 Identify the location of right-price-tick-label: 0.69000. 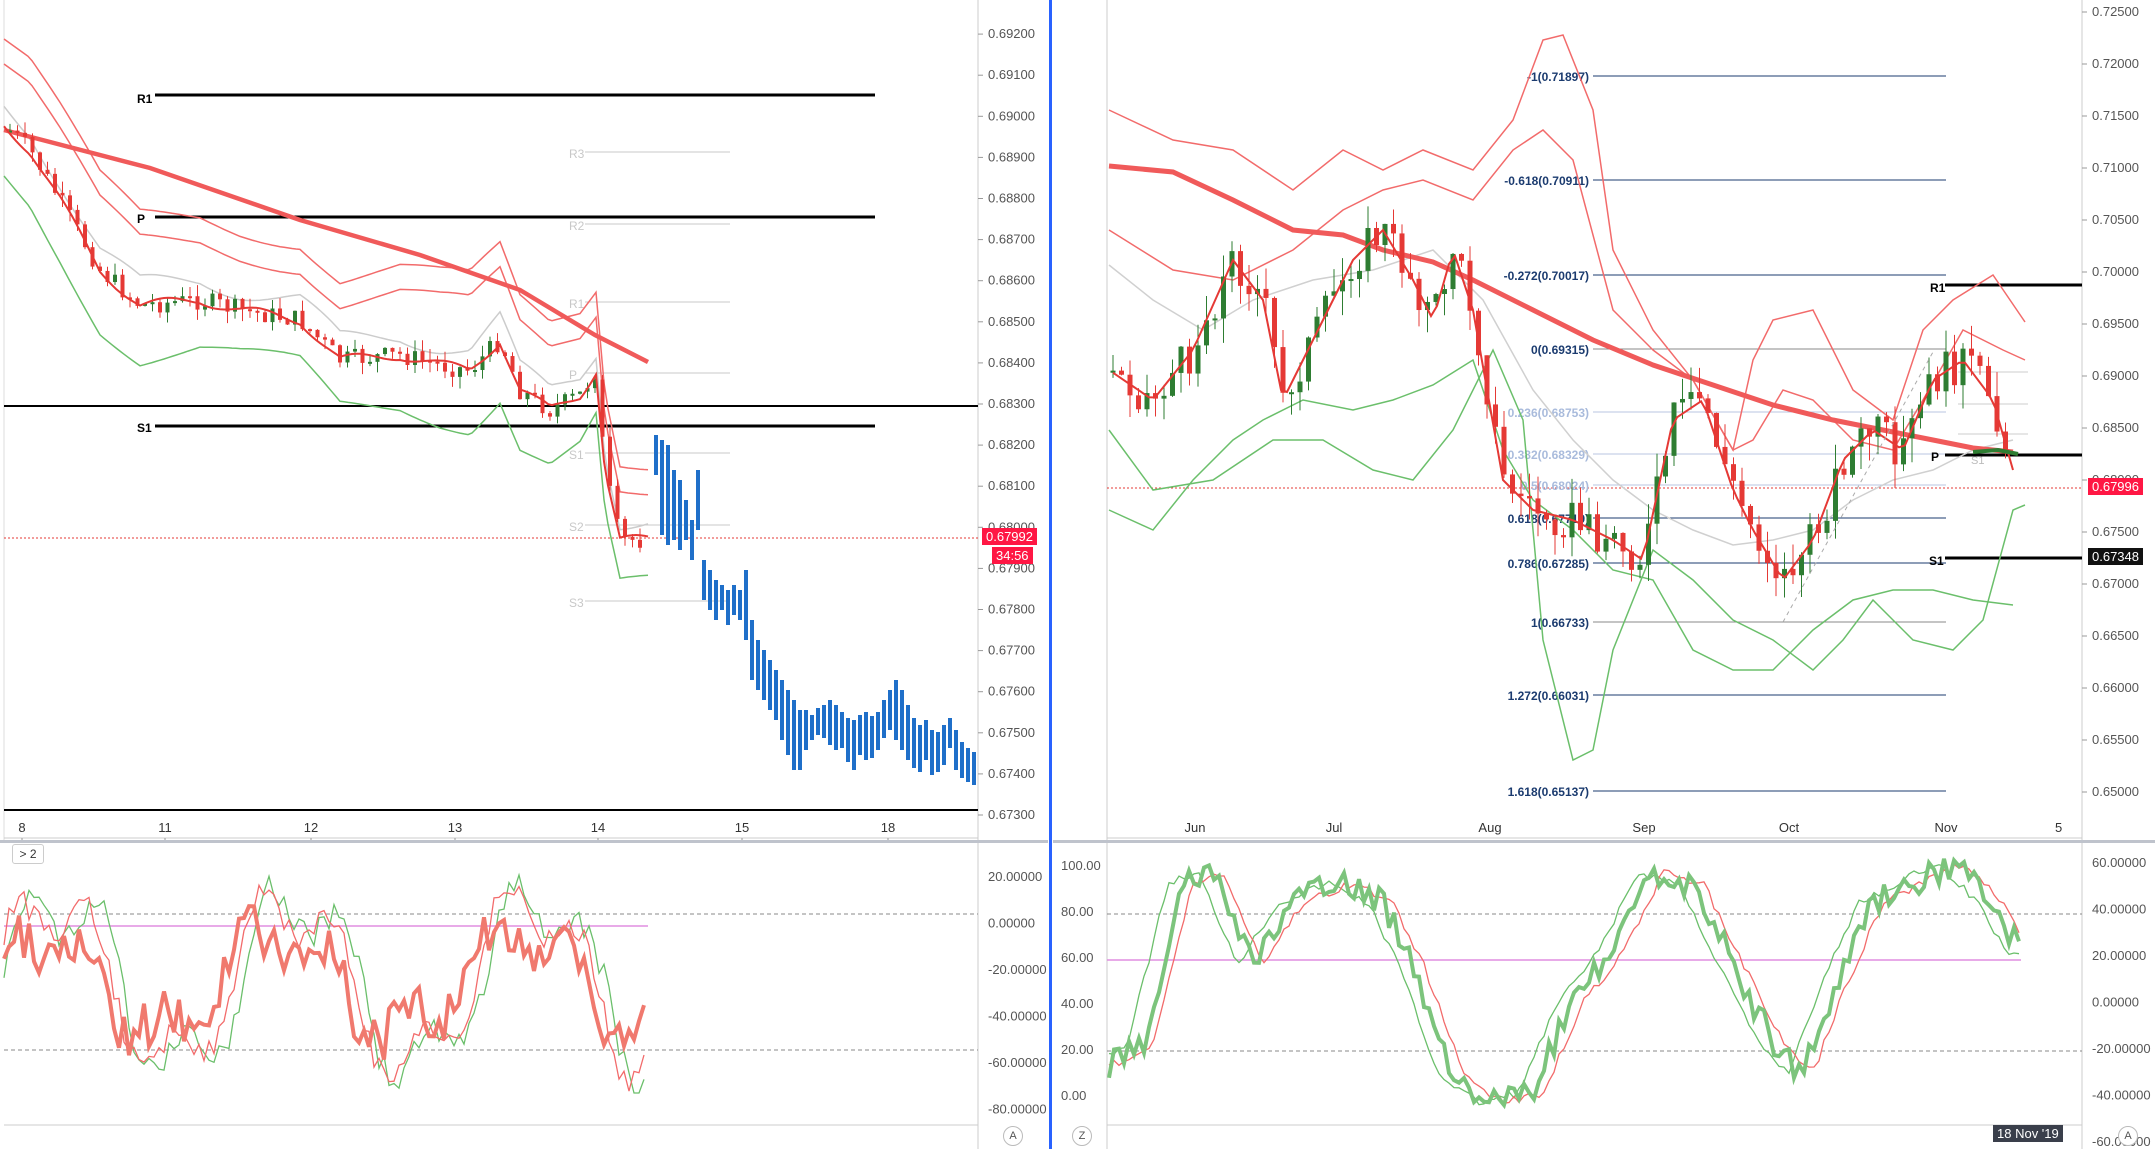
(2115, 375).